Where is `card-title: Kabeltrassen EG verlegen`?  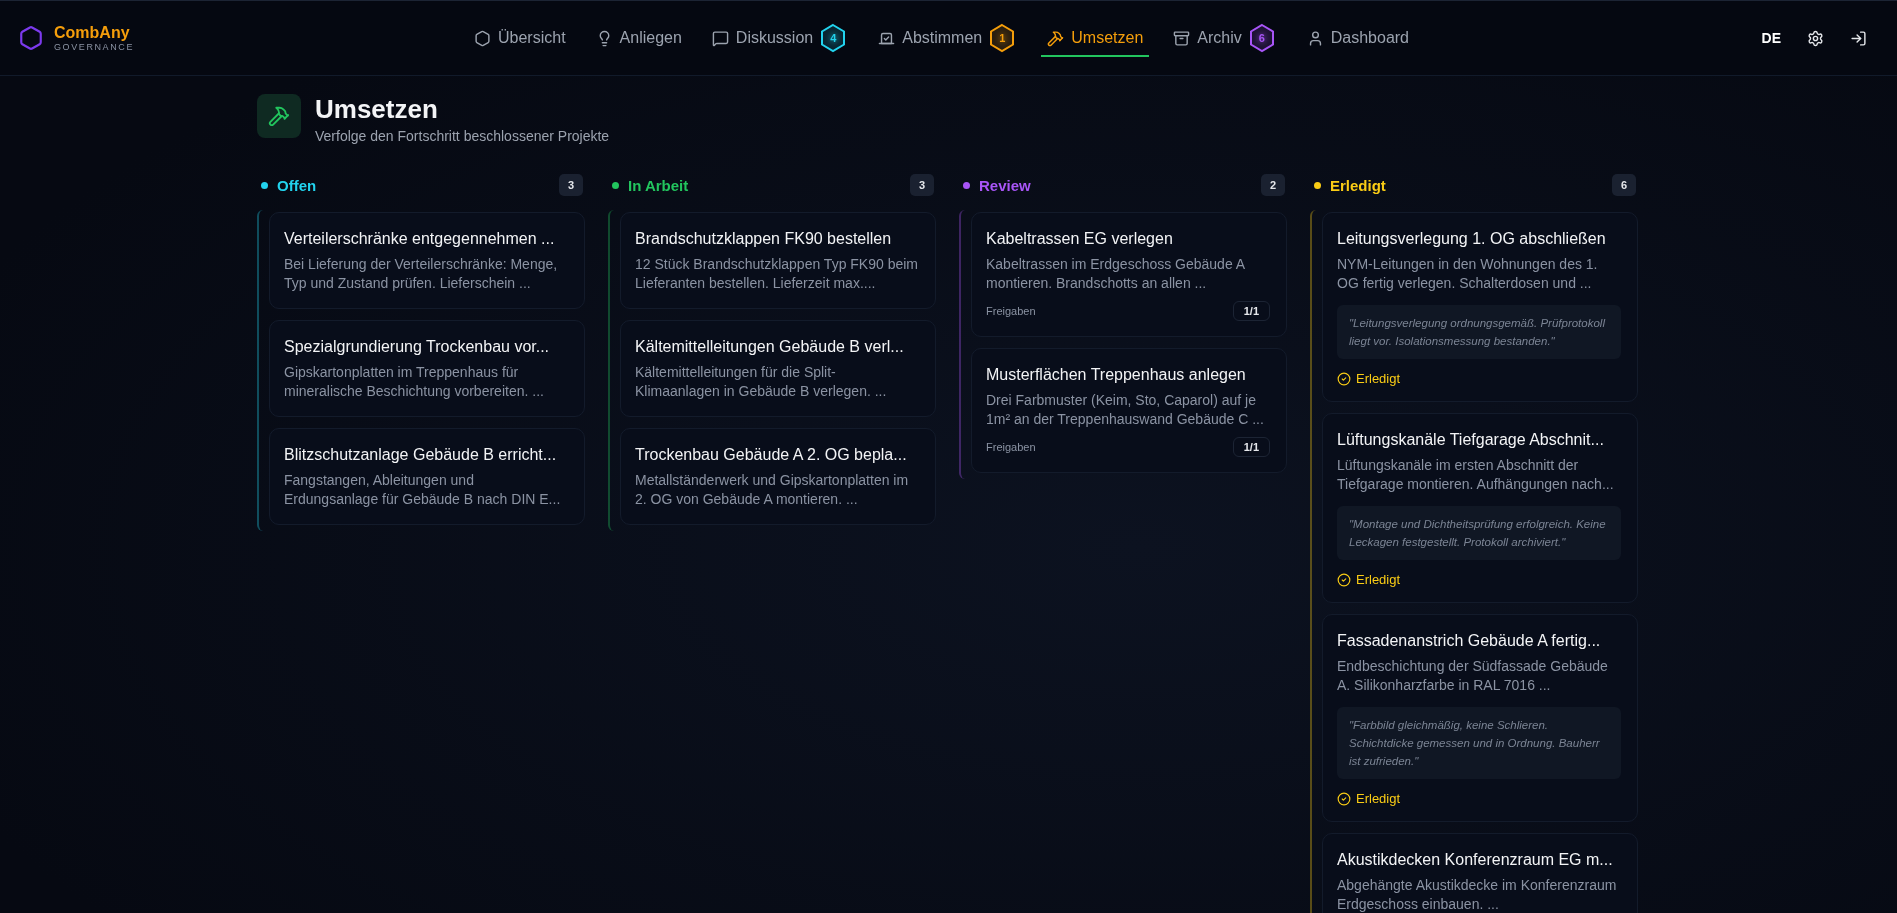 card-title: Kabeltrassen EG verlegen is located at coordinates (1080, 239).